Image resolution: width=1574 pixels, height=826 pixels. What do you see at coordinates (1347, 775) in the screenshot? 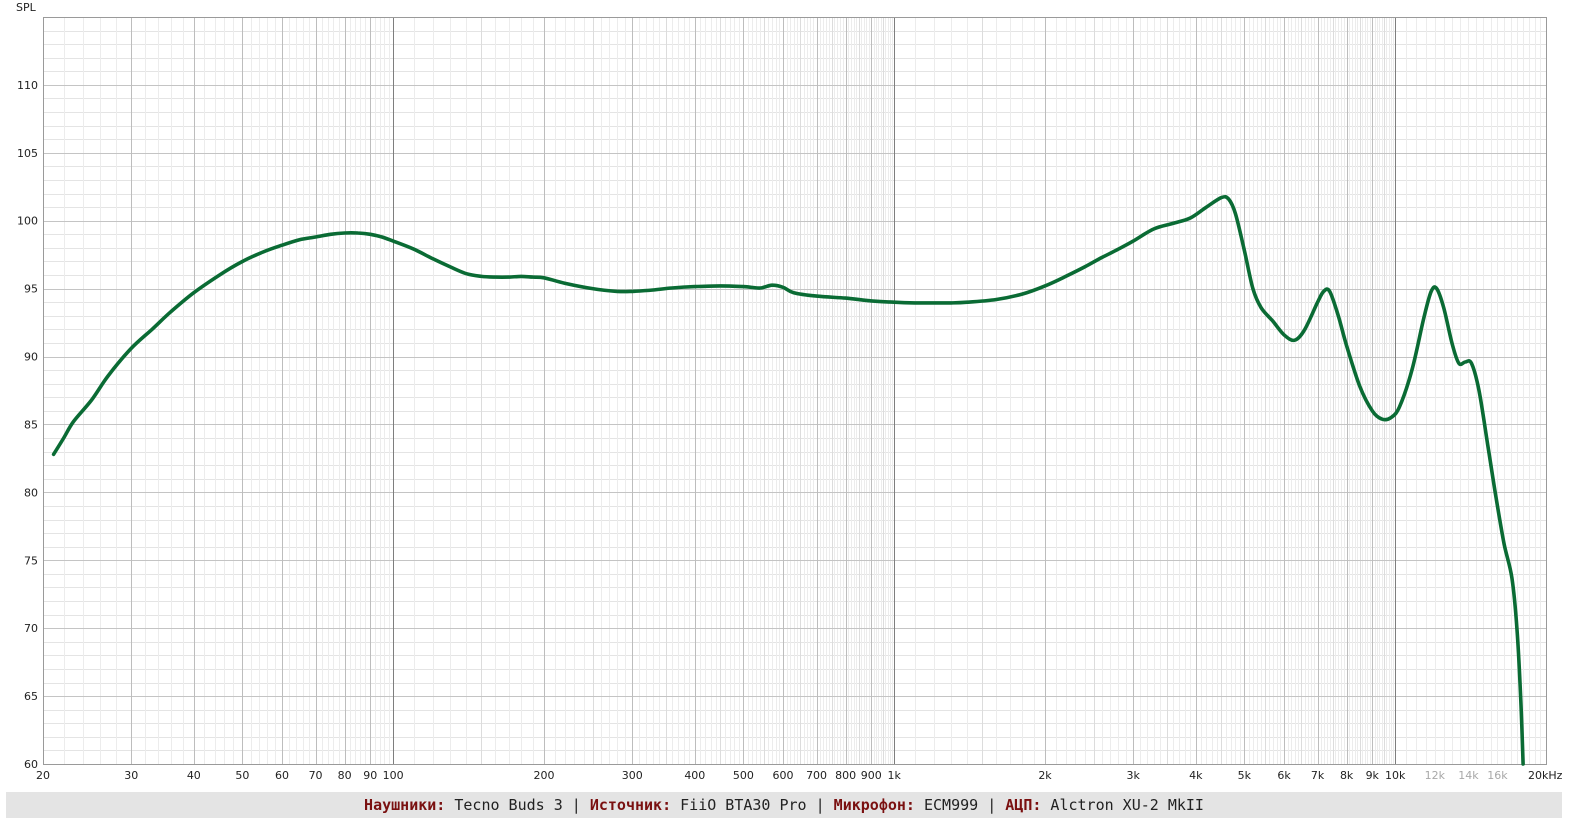
I see `x-tick-label: 8k` at bounding box center [1347, 775].